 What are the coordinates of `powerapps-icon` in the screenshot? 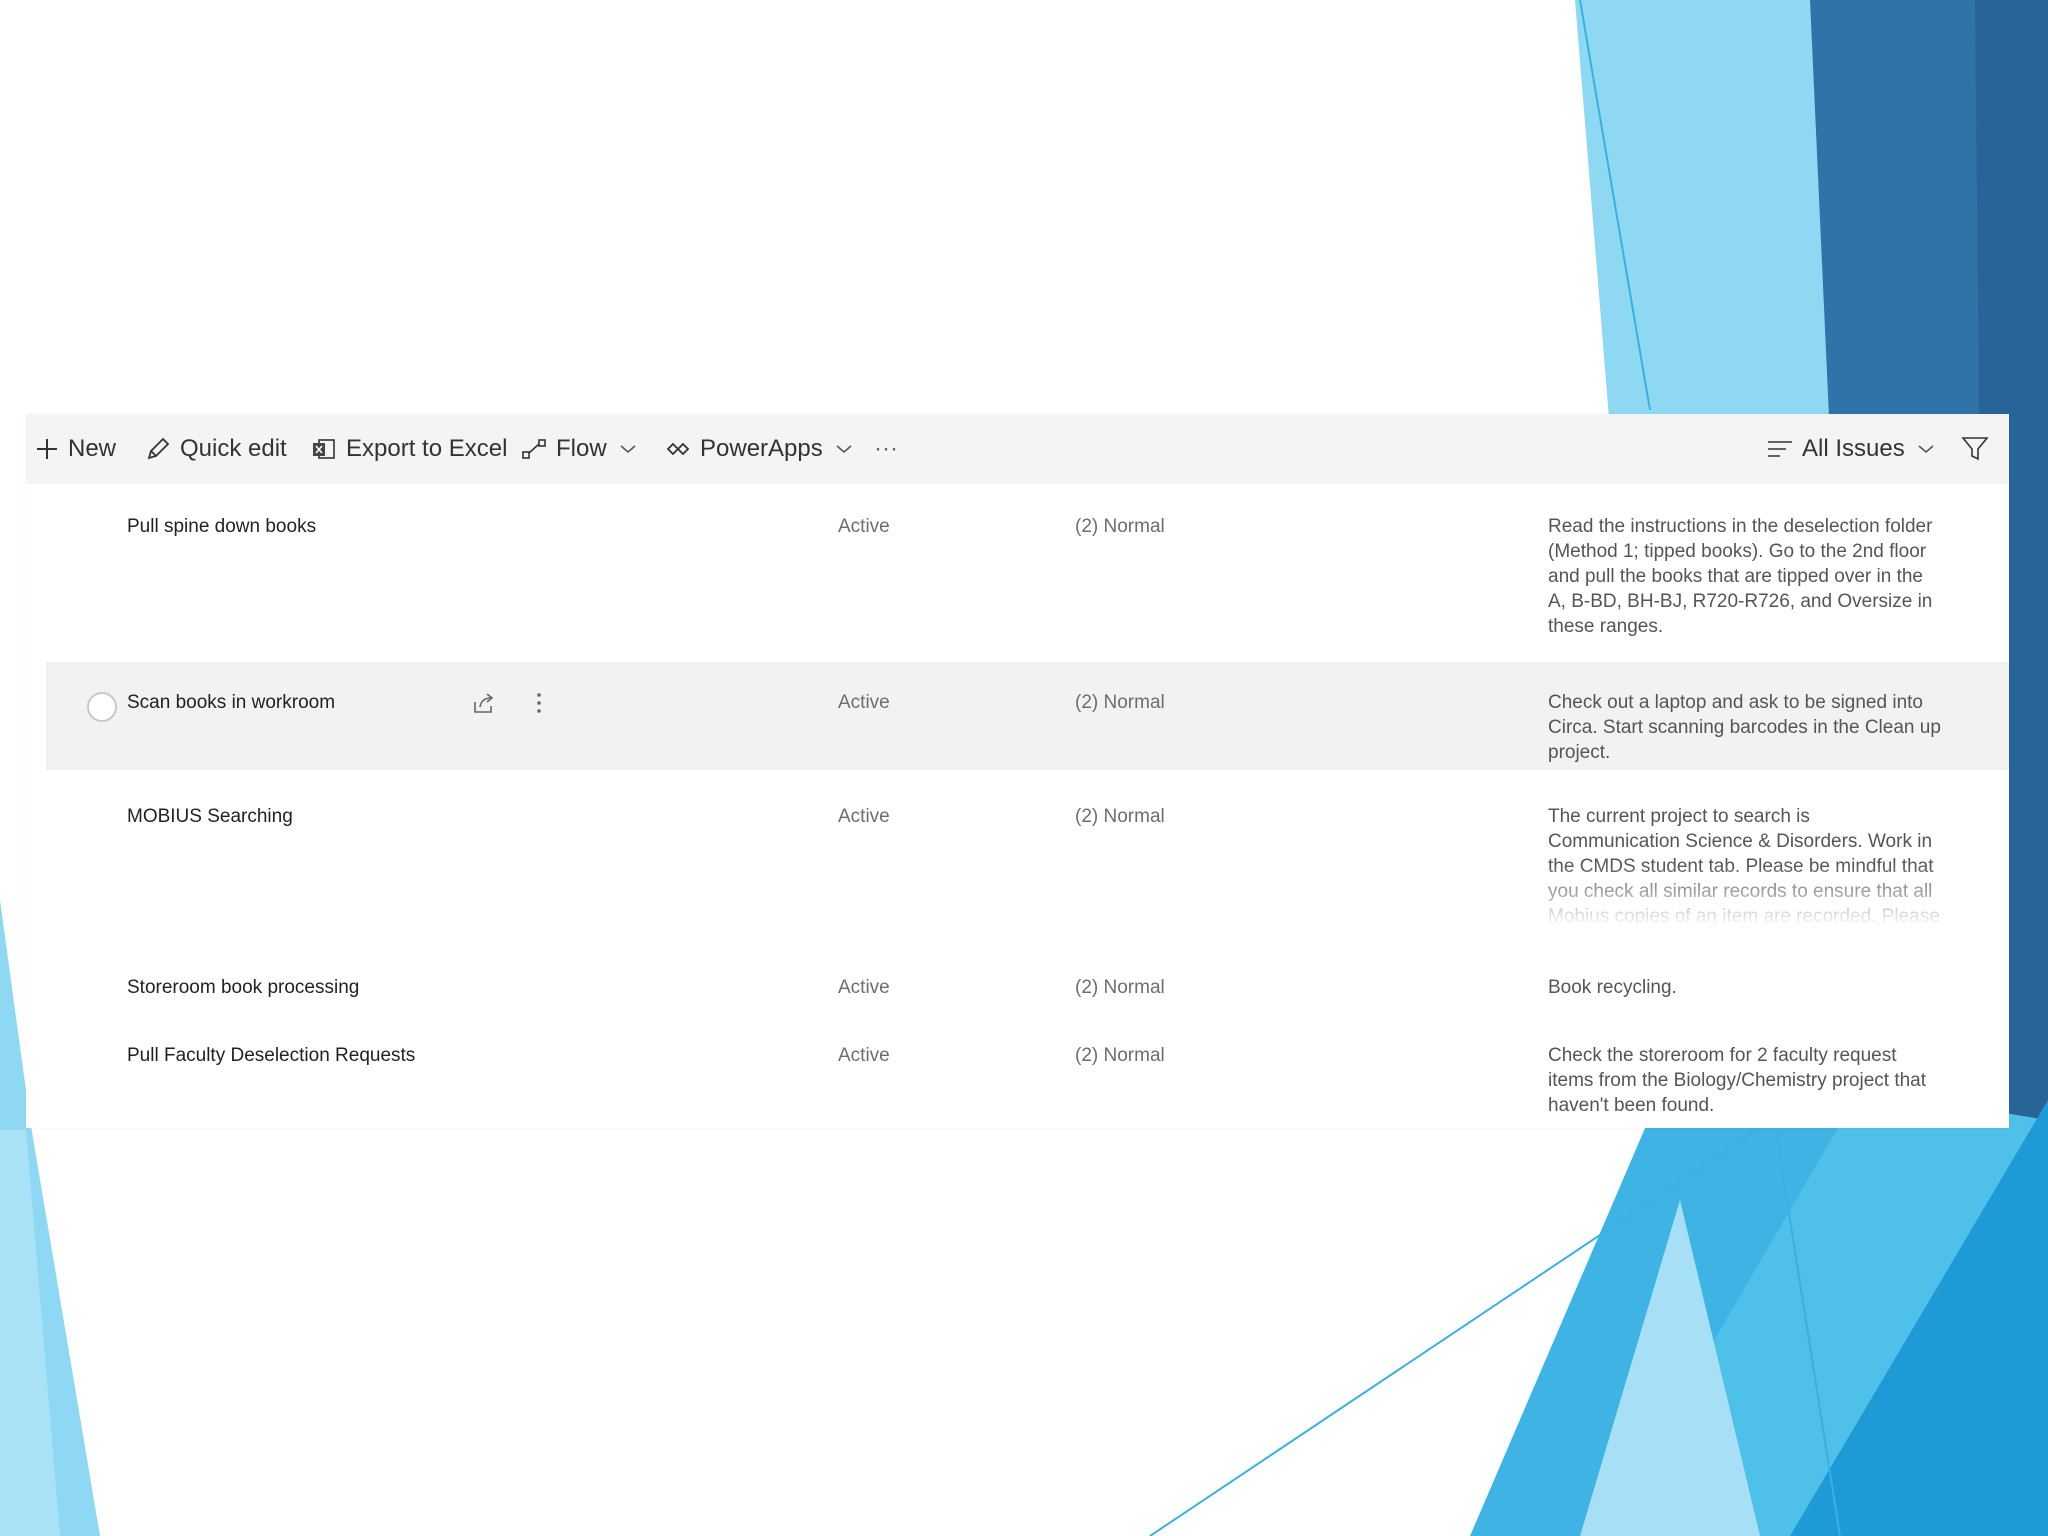 It's located at (678, 449).